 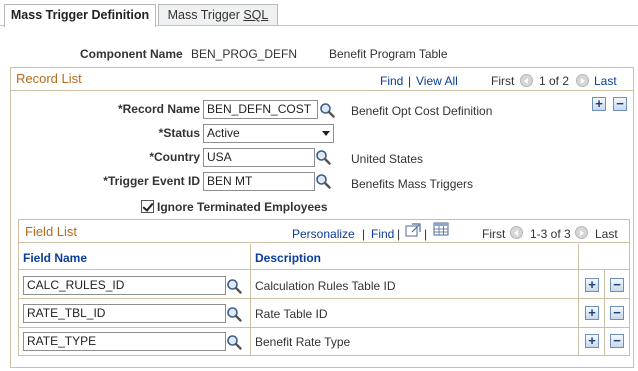 I want to click on field-name-input: RATE_TBL_ID, so click(x=124, y=313).